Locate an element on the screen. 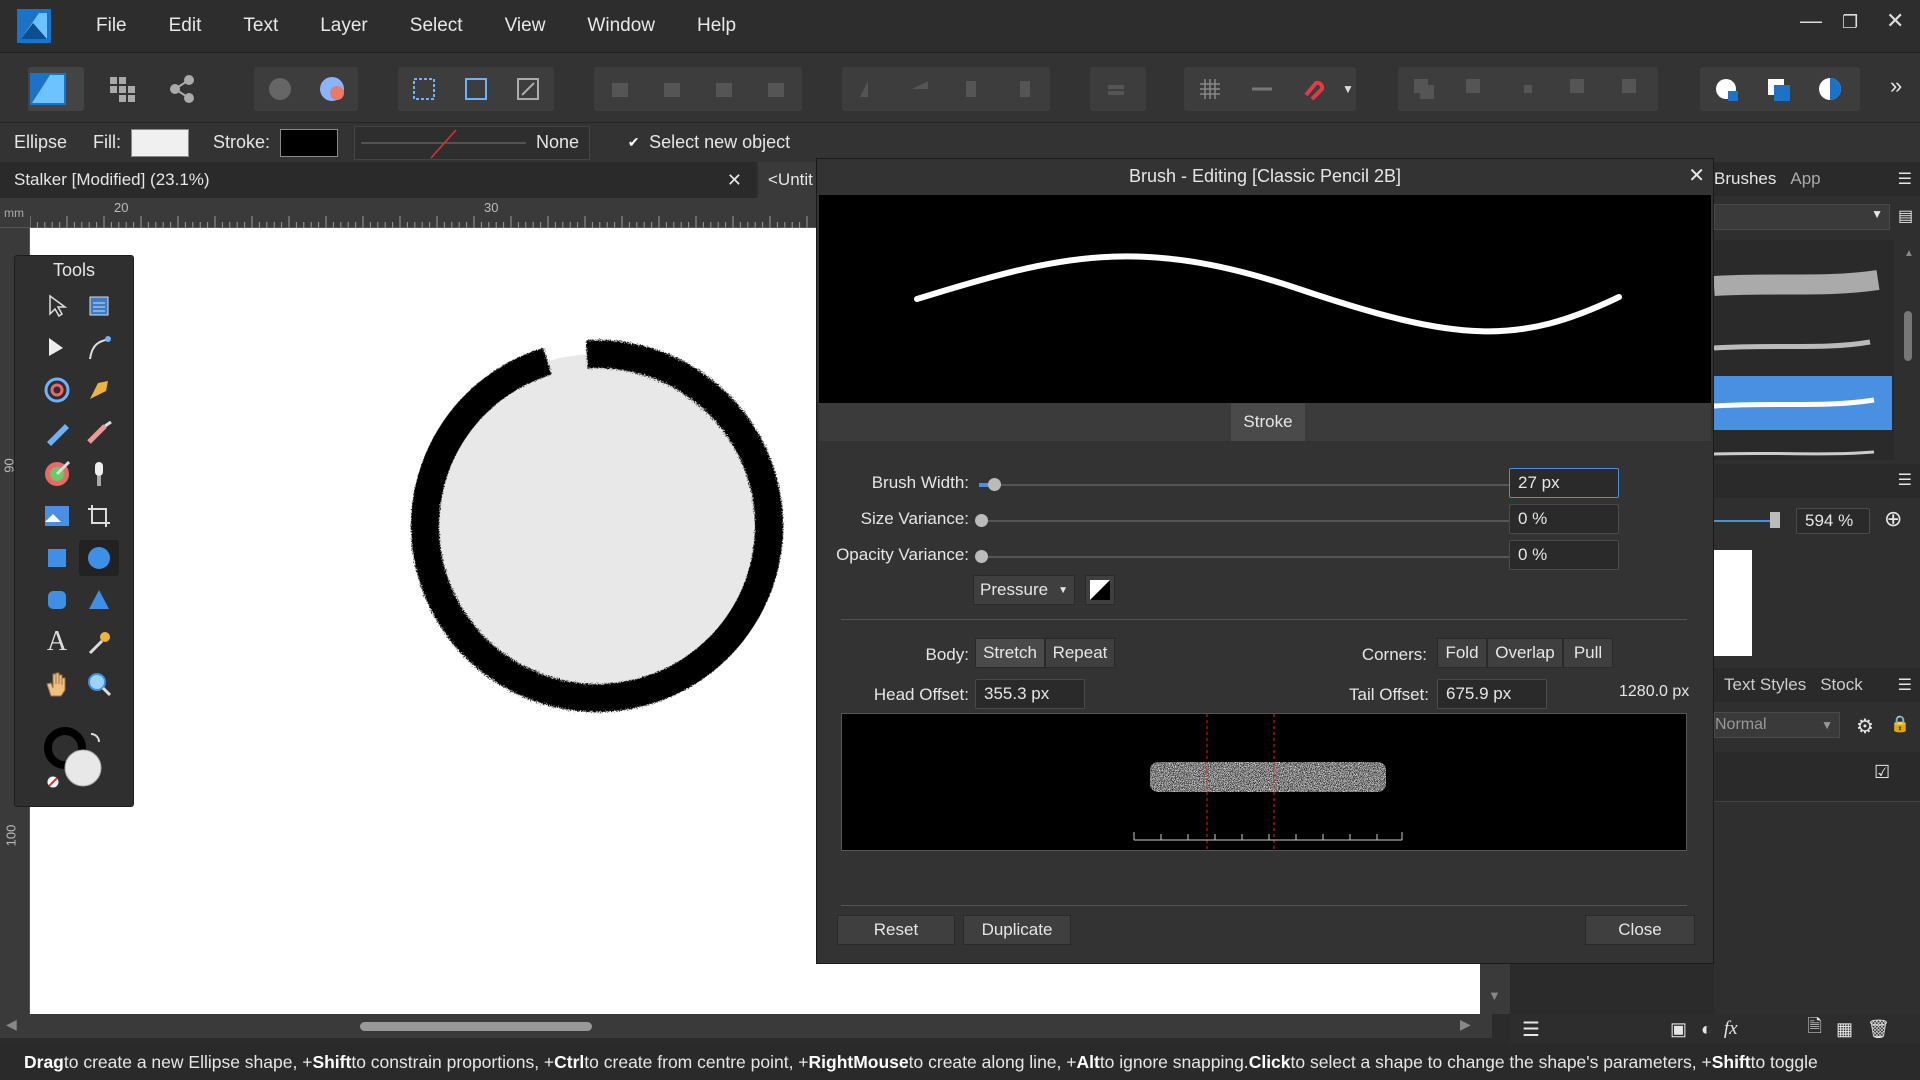 The height and width of the screenshot is (1080, 1920). guides-icon is located at coordinates (1262, 89).